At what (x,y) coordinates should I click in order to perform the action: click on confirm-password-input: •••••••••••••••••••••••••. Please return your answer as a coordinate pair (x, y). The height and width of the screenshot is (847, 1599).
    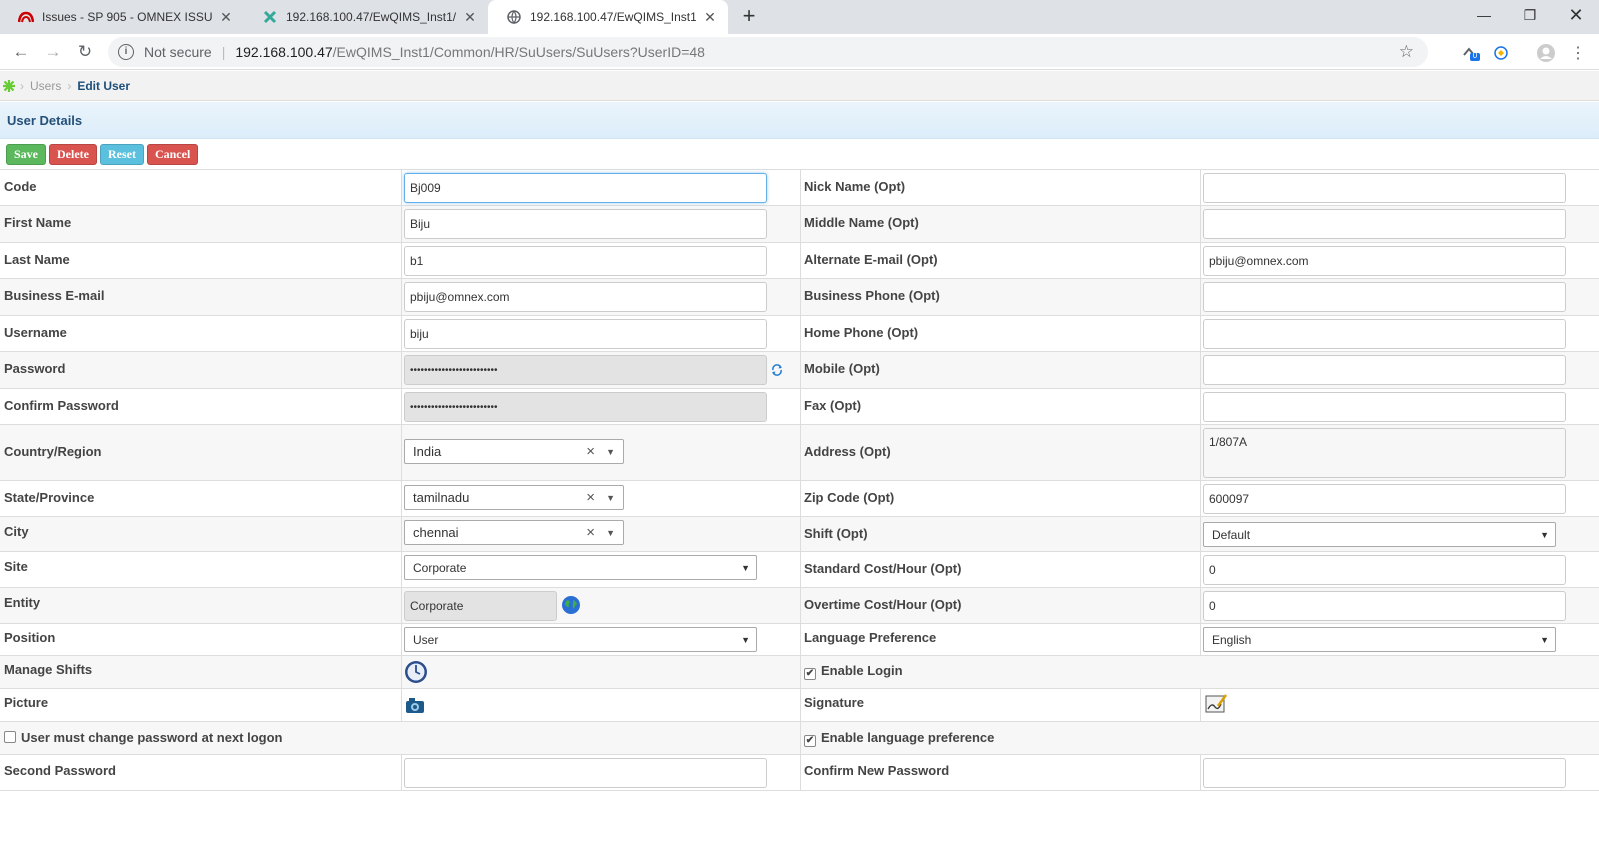
    Looking at the image, I should click on (585, 407).